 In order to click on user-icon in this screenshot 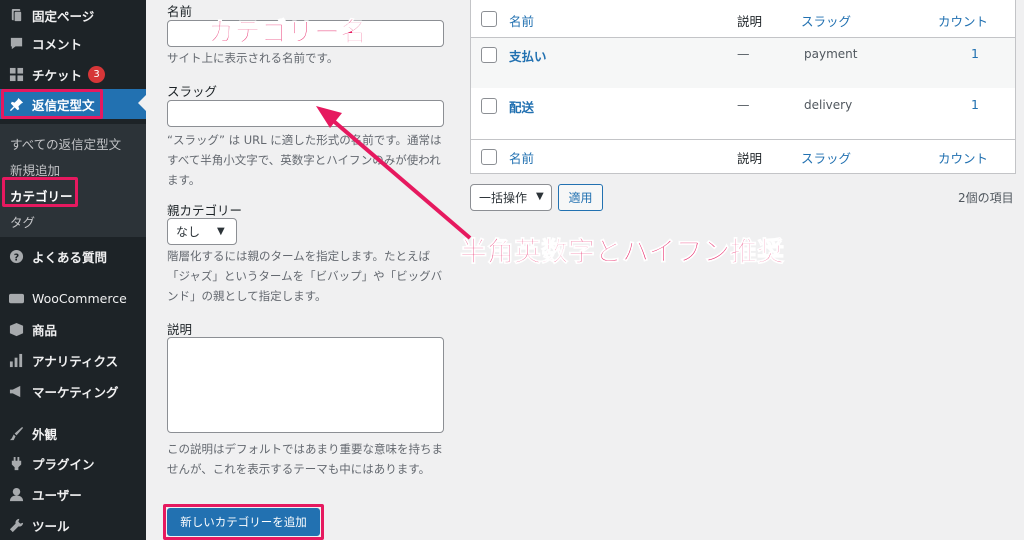, I will do `click(16, 494)`.